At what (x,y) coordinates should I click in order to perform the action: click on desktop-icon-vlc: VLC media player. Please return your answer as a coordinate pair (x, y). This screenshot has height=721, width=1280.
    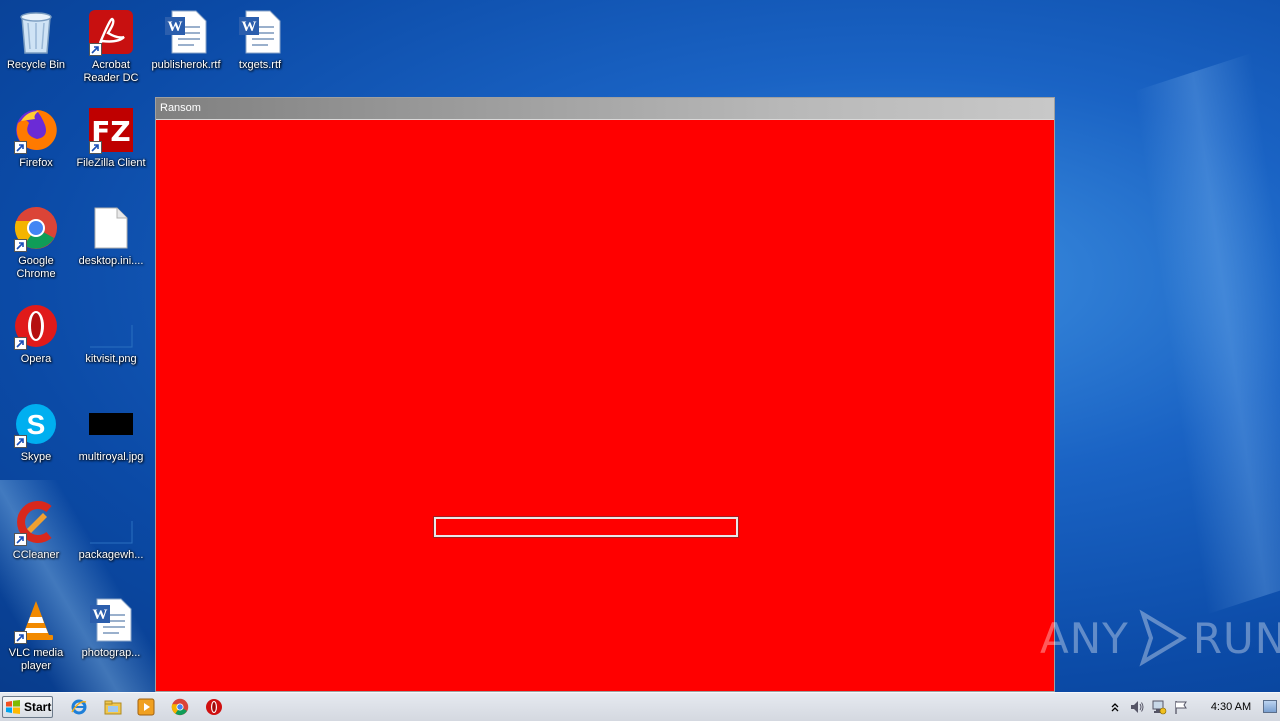
    Looking at the image, I should click on (37, 641).